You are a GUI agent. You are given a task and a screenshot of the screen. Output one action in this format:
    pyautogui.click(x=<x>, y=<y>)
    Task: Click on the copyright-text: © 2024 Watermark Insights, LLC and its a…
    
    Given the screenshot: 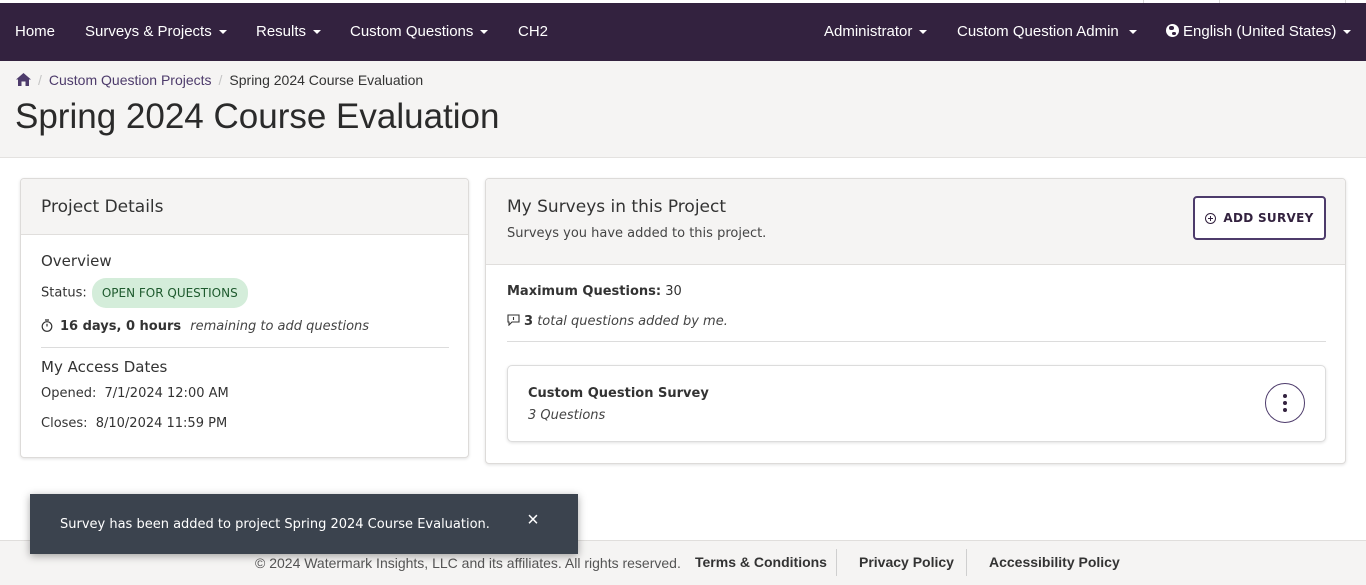 What is the action you would take?
    pyautogui.click(x=468, y=563)
    